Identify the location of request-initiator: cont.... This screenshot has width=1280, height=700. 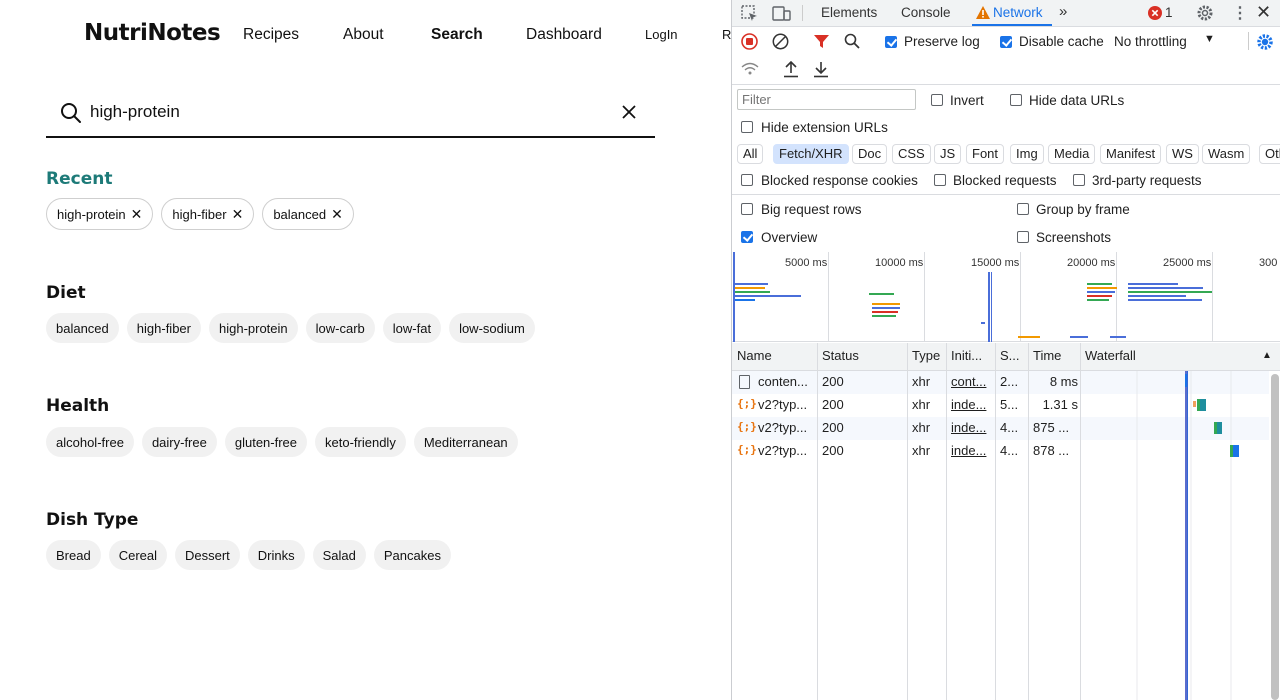
(973, 381).